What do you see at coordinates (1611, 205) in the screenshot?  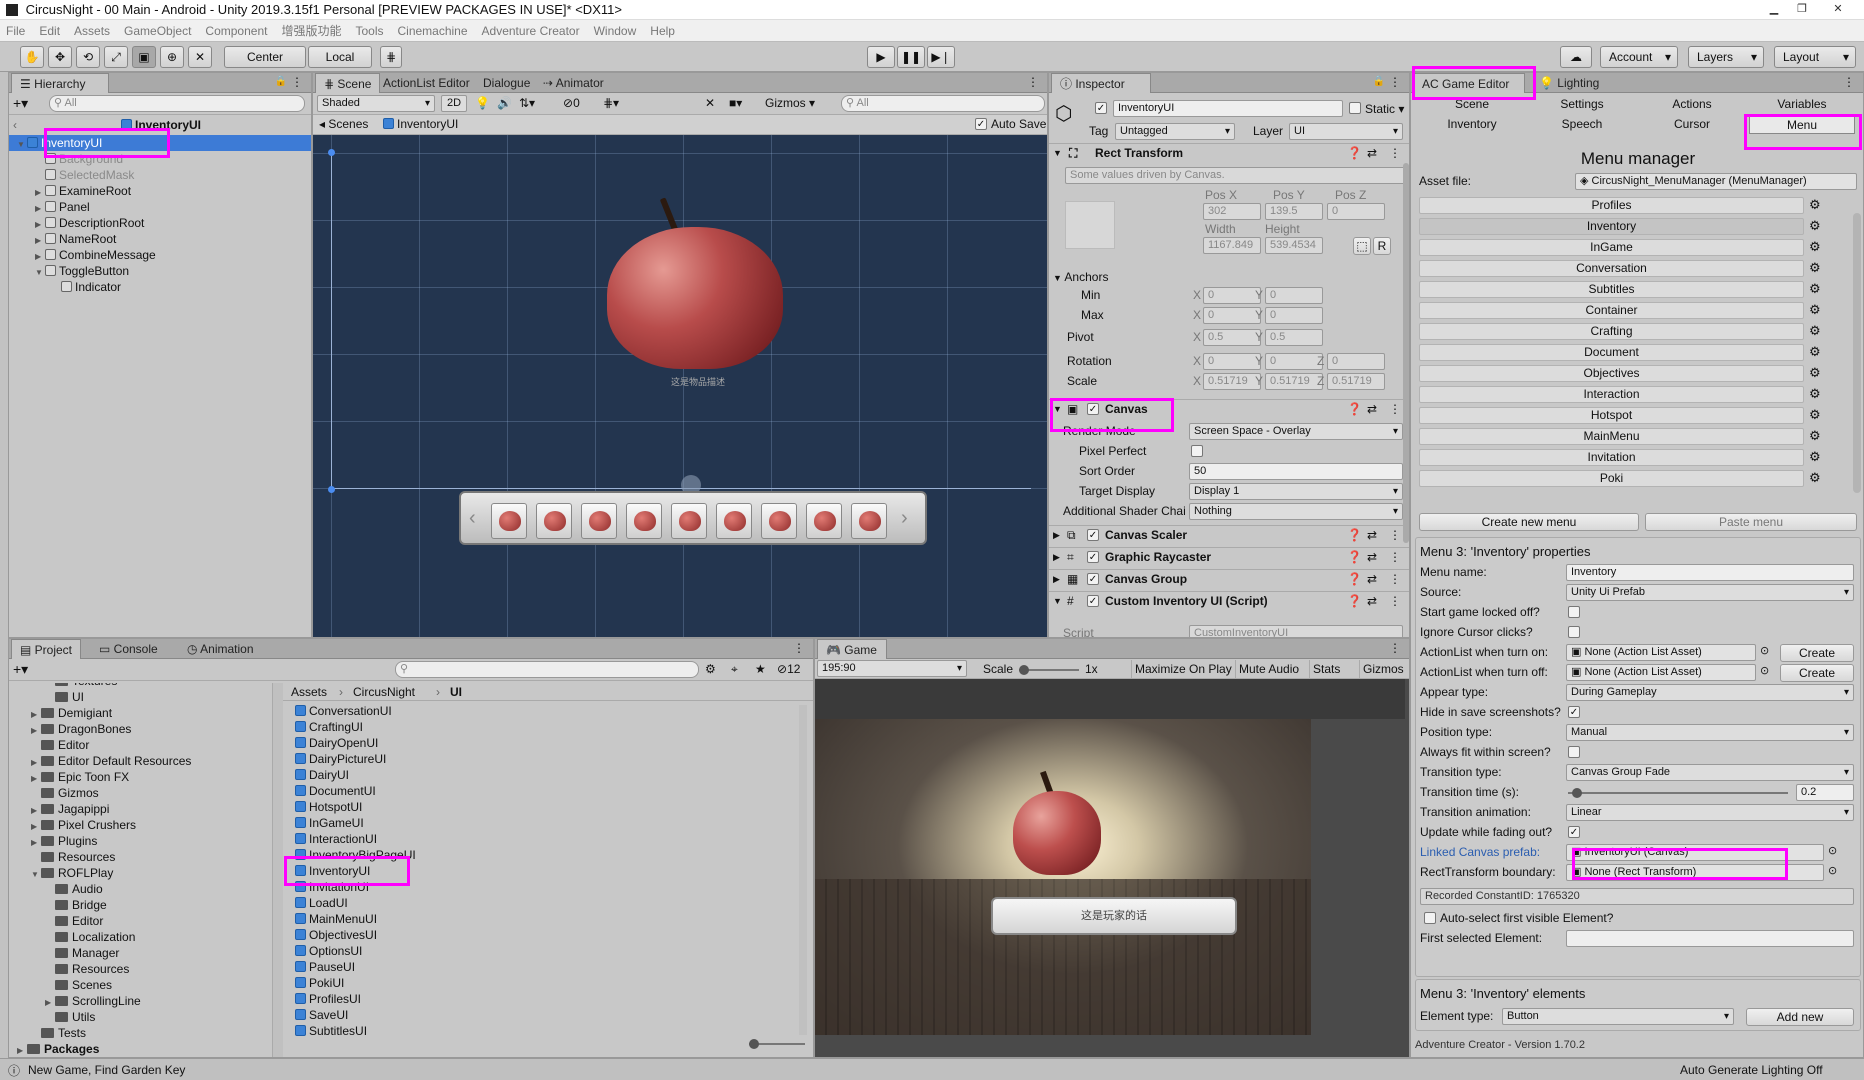 I see `menu-item-profiles: Profiles` at bounding box center [1611, 205].